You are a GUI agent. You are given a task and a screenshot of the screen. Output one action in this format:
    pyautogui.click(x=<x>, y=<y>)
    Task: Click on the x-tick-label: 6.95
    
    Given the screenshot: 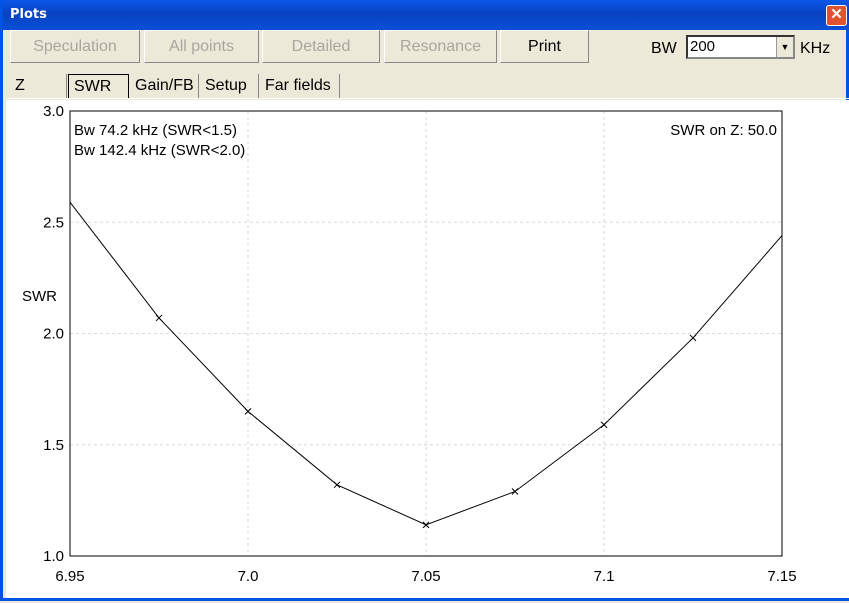 What is the action you would take?
    pyautogui.click(x=69, y=576)
    